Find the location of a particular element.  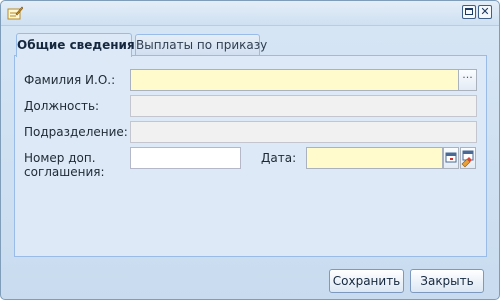

fio-picker-button: ··· is located at coordinates (467, 80).